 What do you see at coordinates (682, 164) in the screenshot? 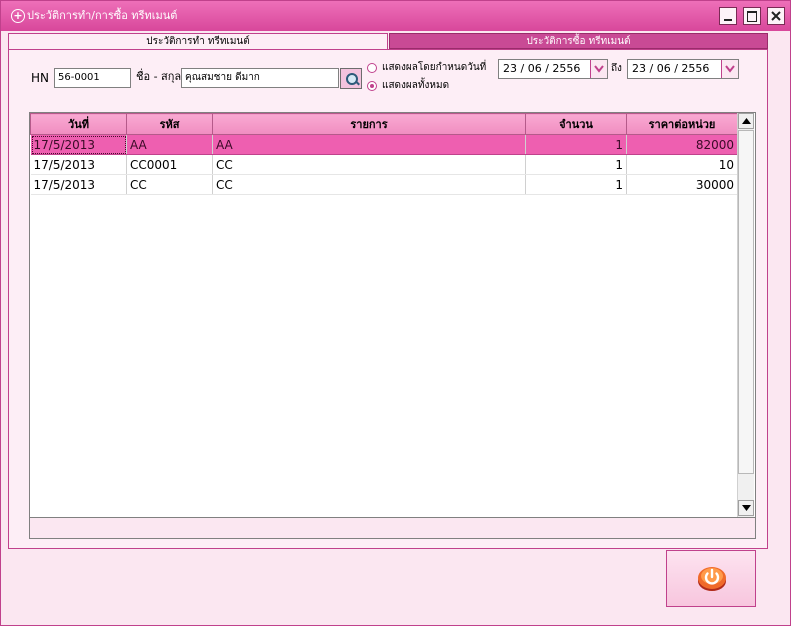
I see `cell-price: 10` at bounding box center [682, 164].